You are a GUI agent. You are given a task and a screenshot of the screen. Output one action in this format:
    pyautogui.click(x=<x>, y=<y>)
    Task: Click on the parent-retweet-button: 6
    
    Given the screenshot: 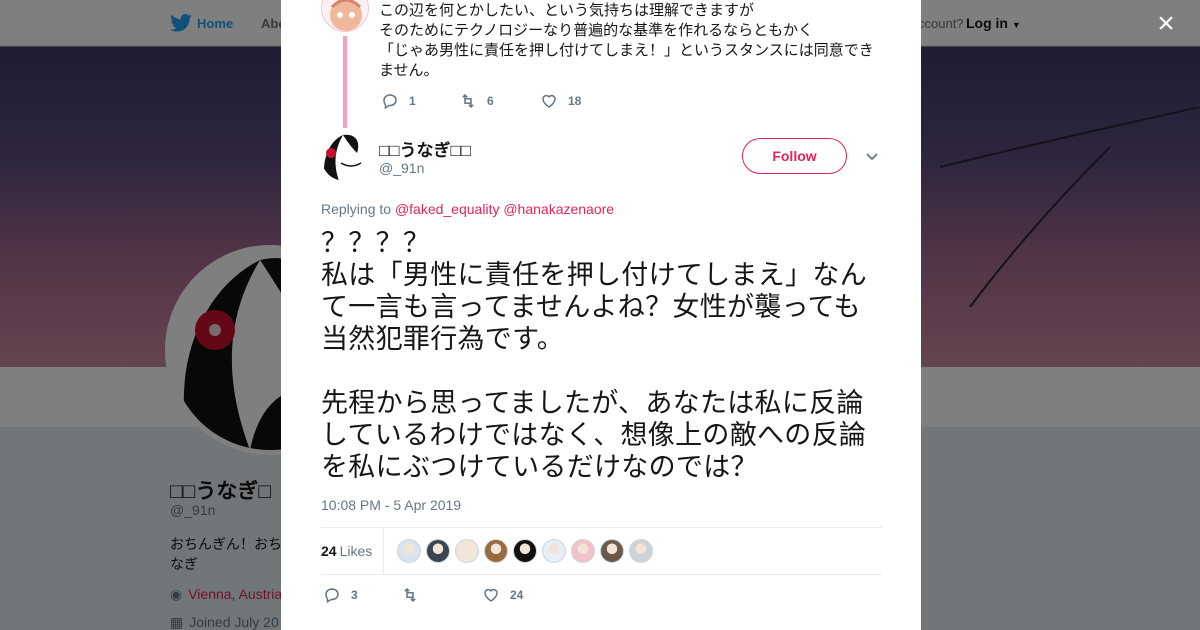 What is the action you would take?
    pyautogui.click(x=499, y=101)
    